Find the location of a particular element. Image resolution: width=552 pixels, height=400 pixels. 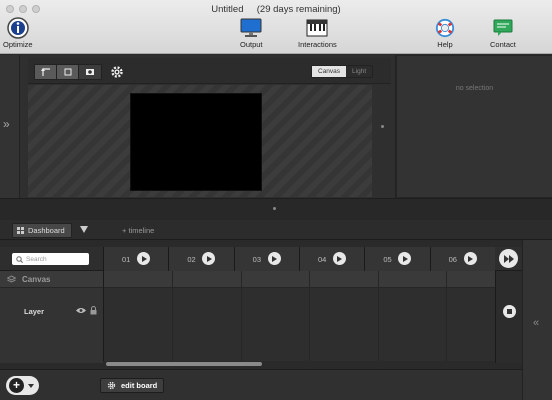

select-arrows-icon is located at coordinates (45, 72).